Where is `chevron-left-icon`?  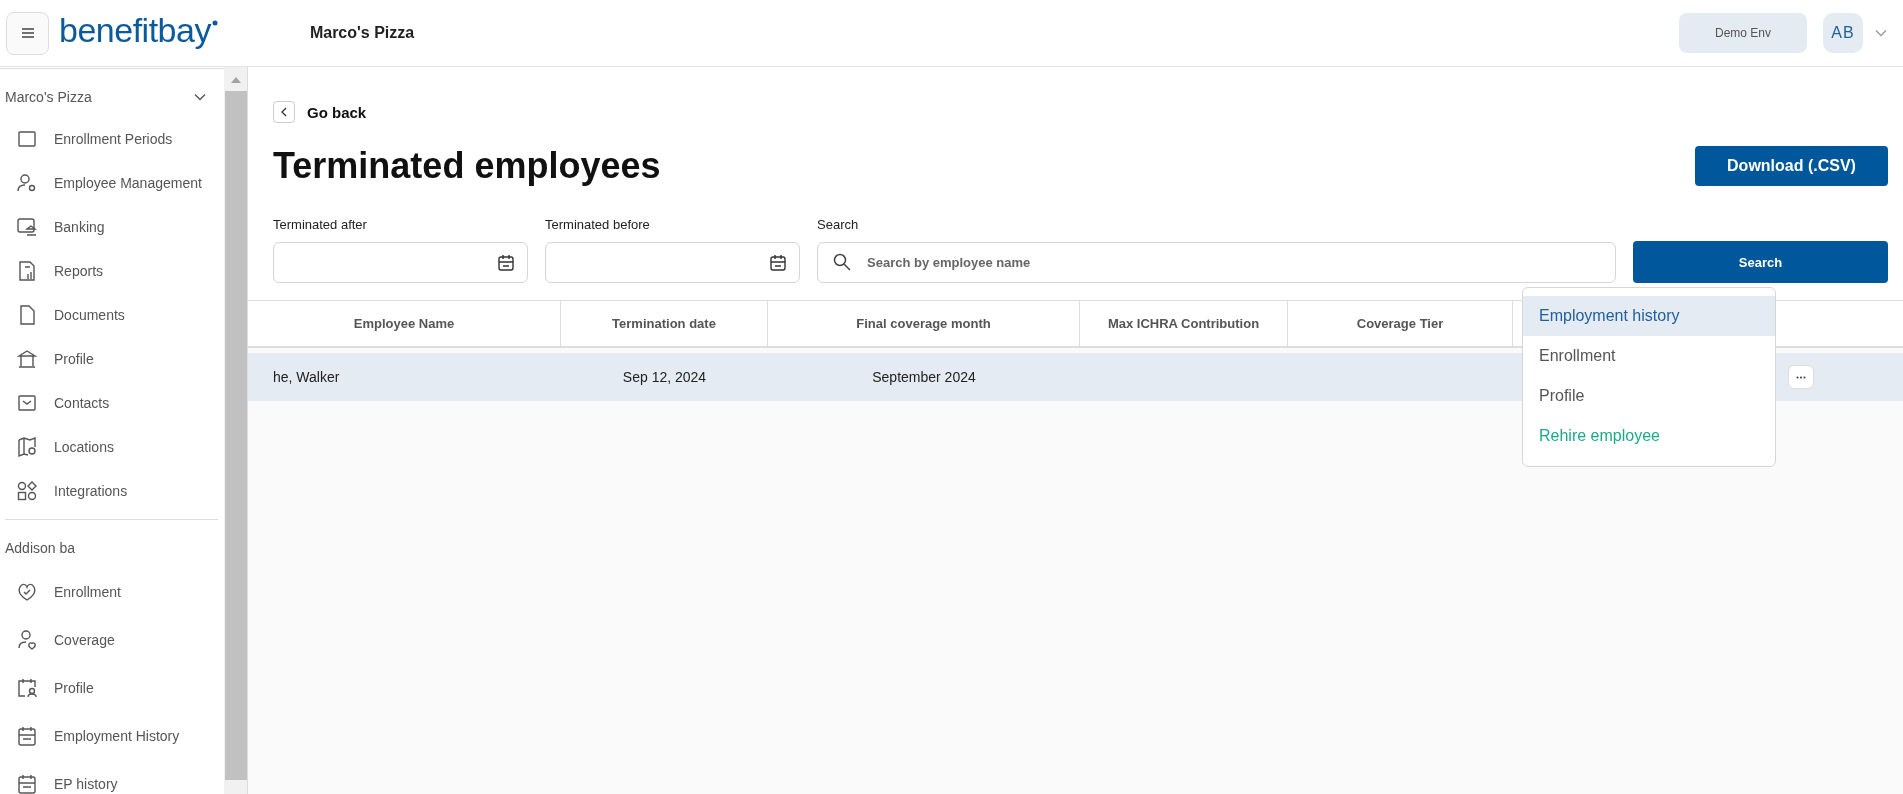 chevron-left-icon is located at coordinates (284, 112).